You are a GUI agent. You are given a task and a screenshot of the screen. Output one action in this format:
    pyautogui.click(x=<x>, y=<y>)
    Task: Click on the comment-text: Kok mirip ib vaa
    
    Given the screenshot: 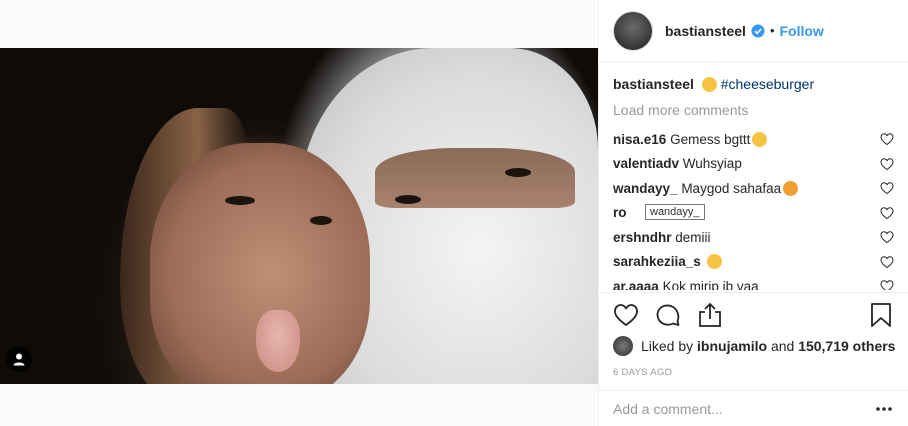 What is the action you would take?
    pyautogui.click(x=710, y=284)
    